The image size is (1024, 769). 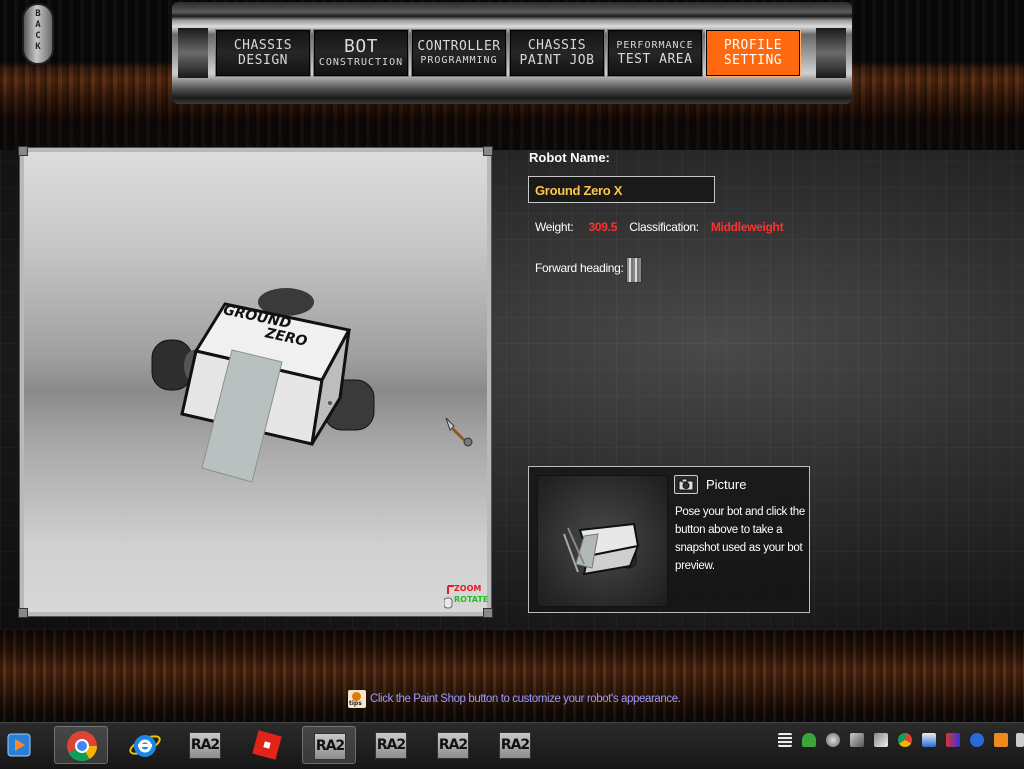 What do you see at coordinates (977, 740) in the screenshot?
I see `bluetooth-icon` at bounding box center [977, 740].